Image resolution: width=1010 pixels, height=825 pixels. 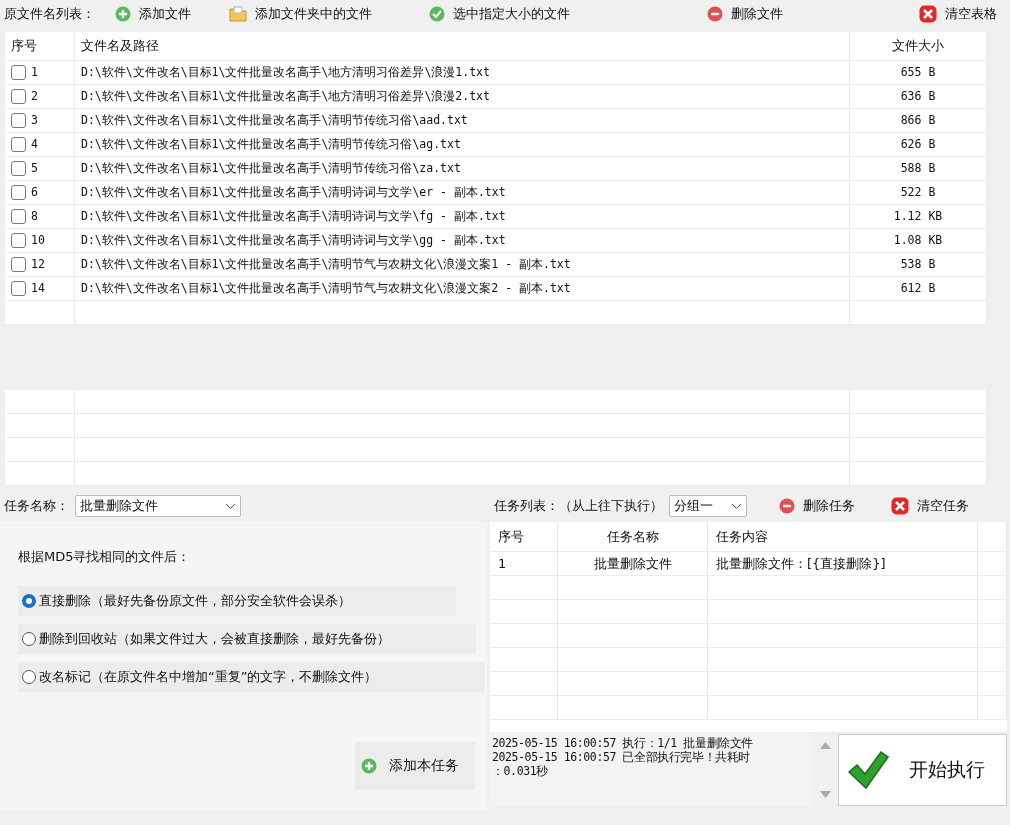 I want to click on check-icon, so click(x=437, y=14).